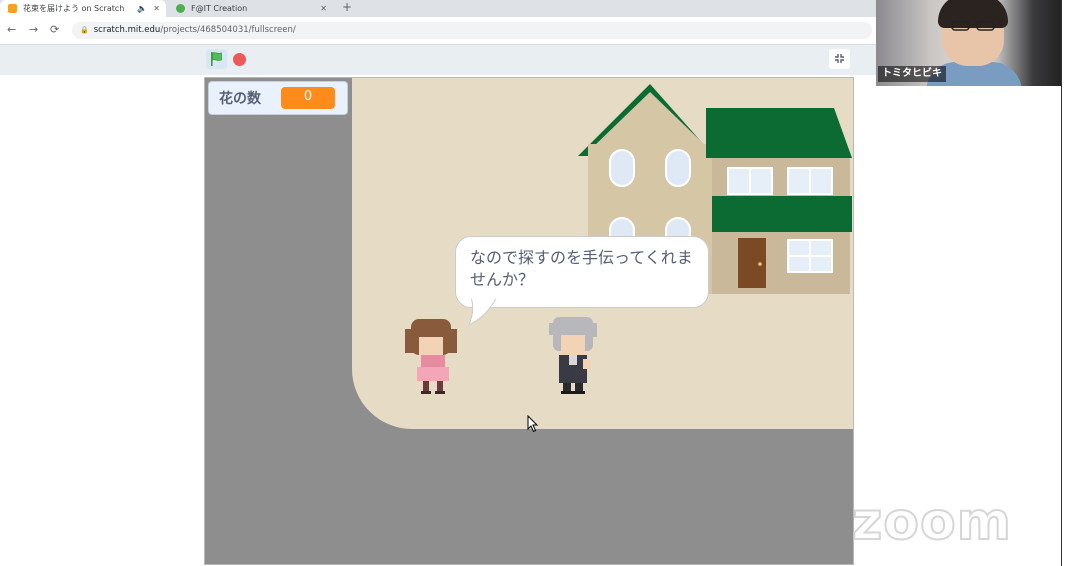 The height and width of the screenshot is (566, 1071). What do you see at coordinates (573, 355) in the screenshot?
I see `boy-sprite` at bounding box center [573, 355].